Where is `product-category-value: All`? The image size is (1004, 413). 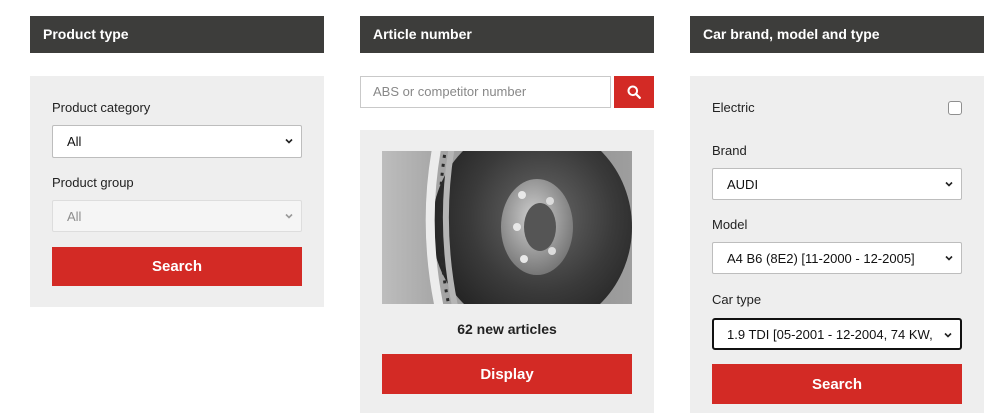
product-category-value: All is located at coordinates (74, 141).